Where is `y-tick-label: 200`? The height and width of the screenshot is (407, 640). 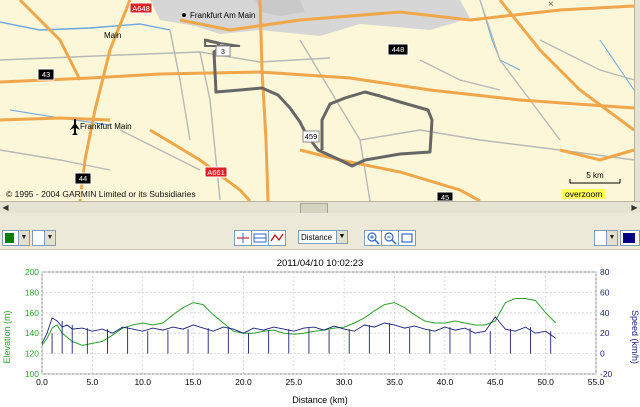
y-tick-label: 200 is located at coordinates (32, 272).